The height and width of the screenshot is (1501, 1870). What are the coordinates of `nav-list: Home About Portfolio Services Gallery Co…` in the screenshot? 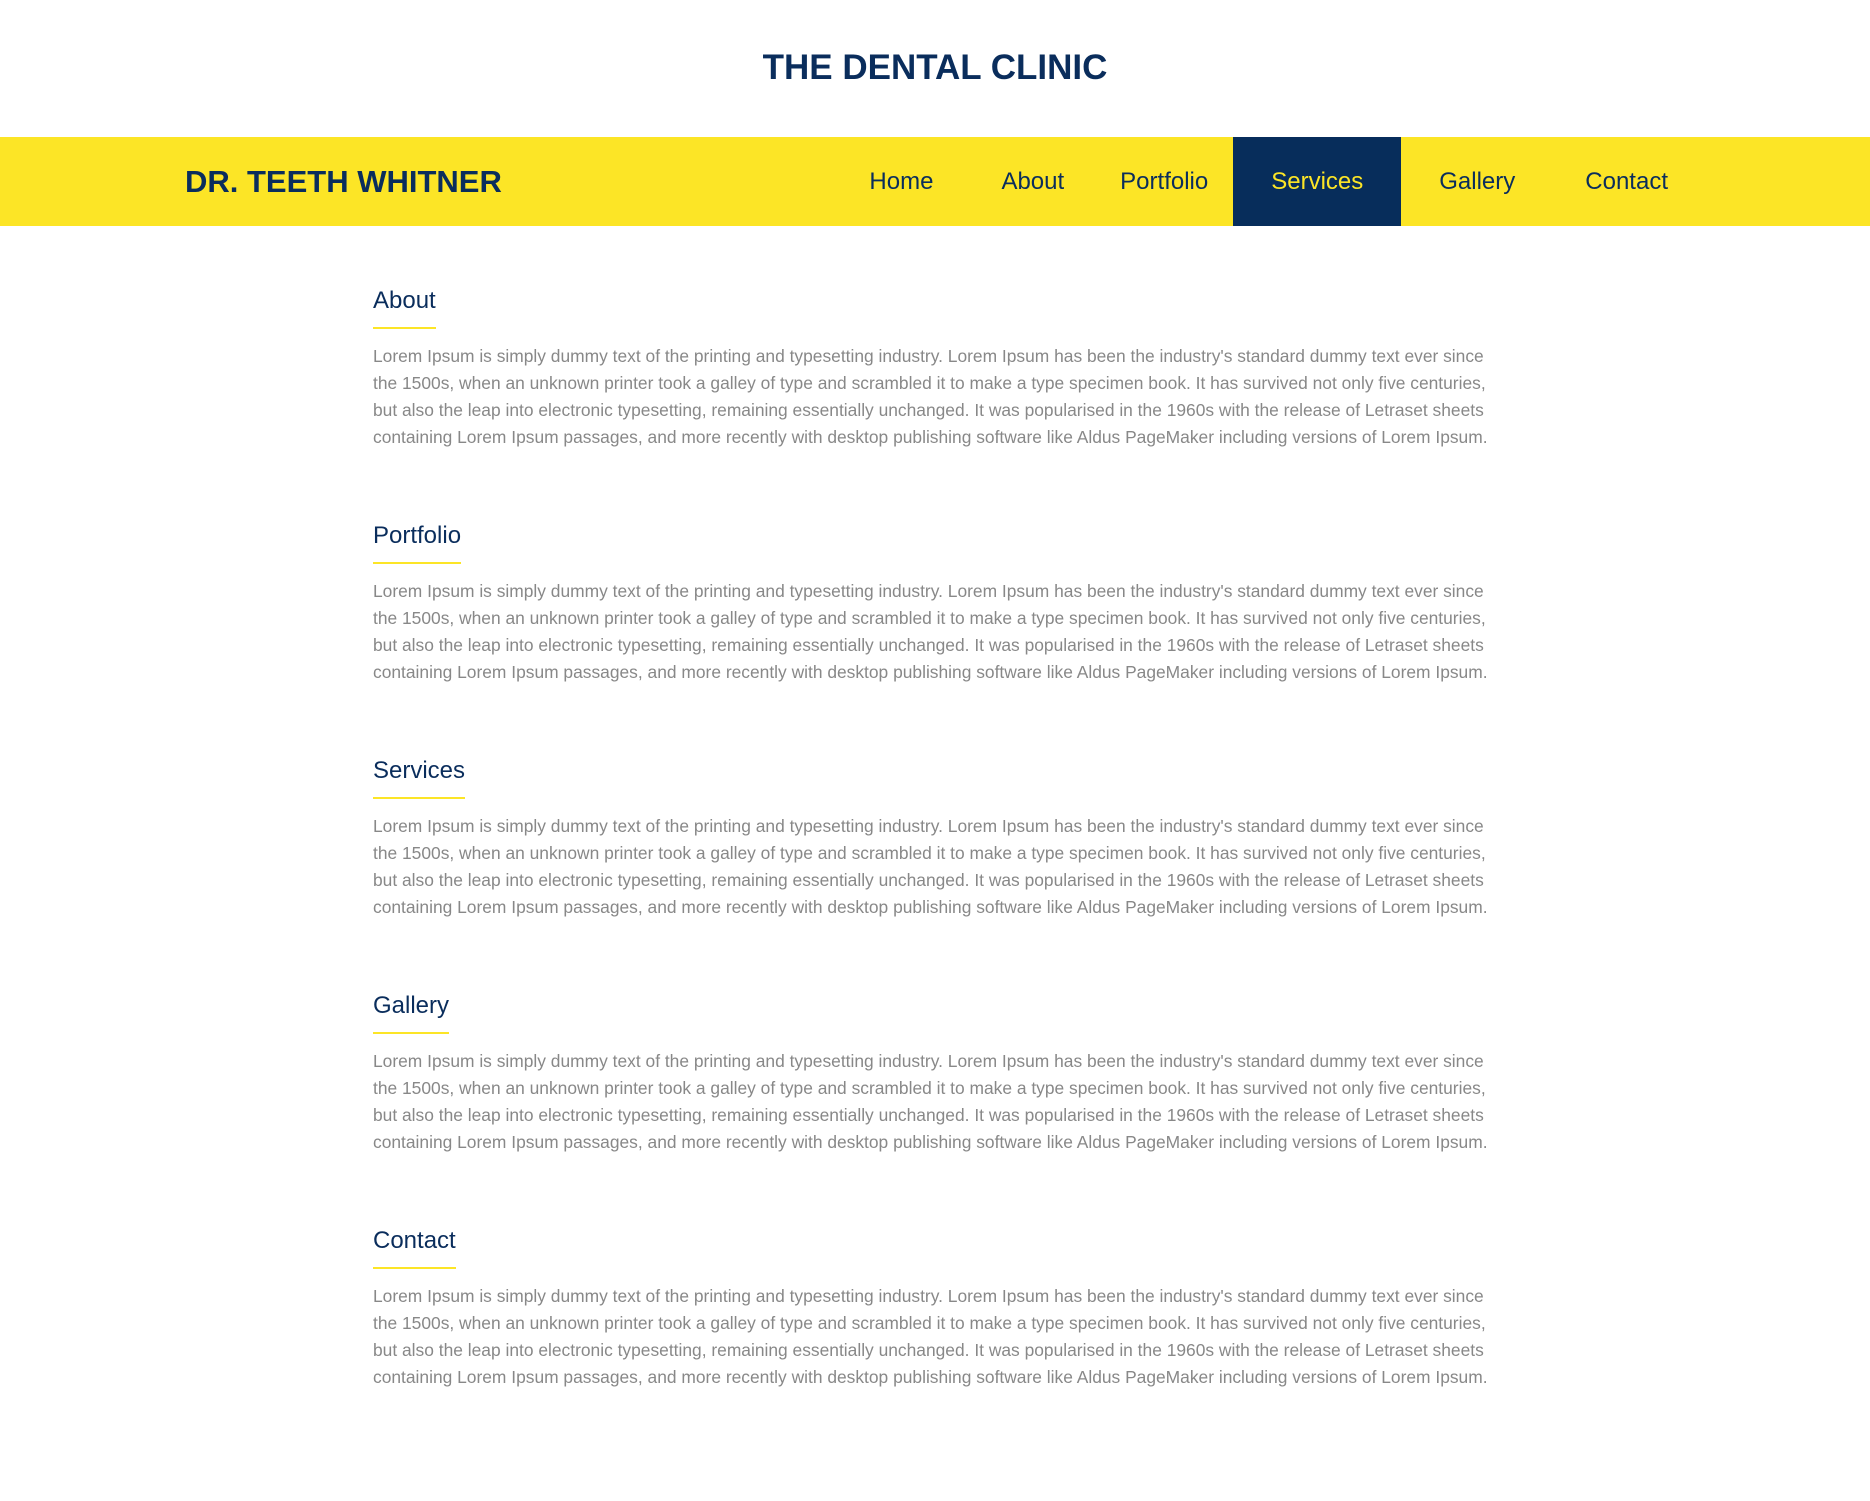 It's located at (1266, 181).